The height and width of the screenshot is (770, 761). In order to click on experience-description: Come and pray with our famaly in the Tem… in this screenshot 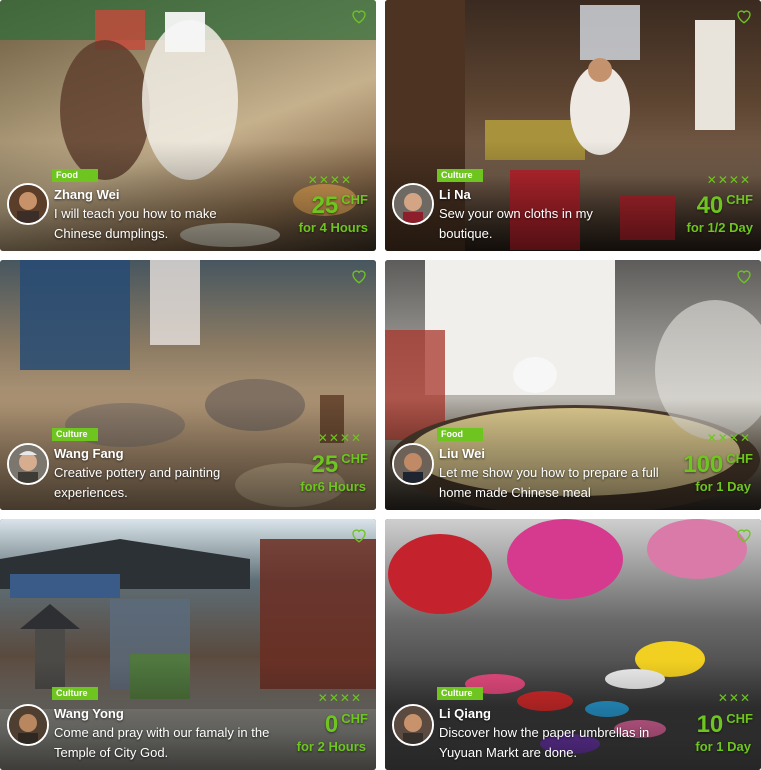, I will do `click(162, 742)`.